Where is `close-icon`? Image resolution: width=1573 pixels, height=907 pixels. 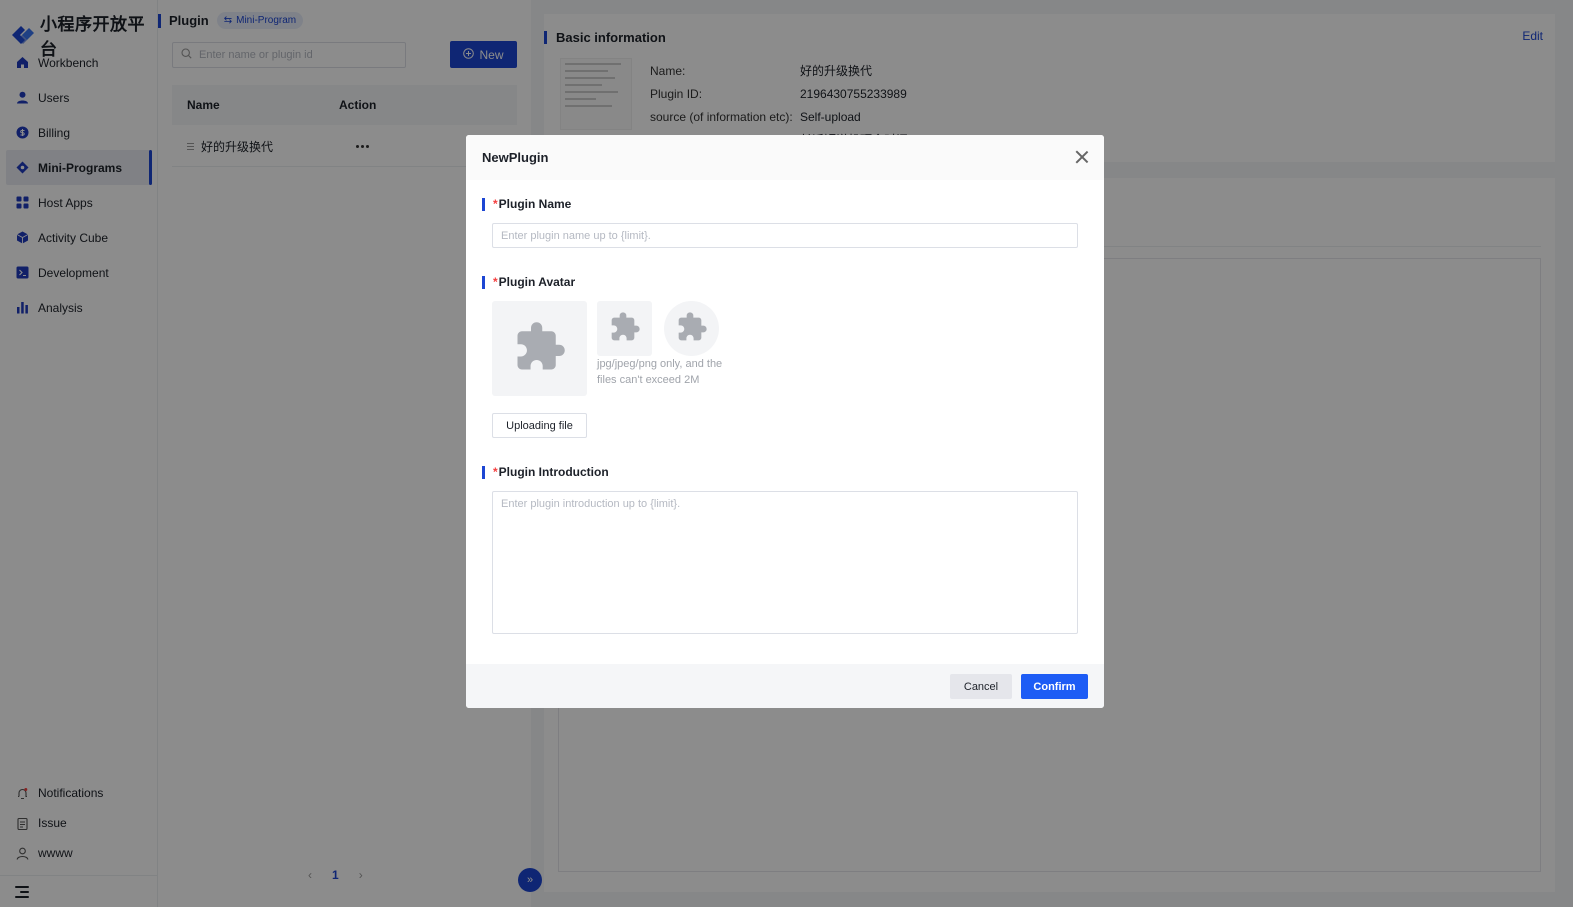 close-icon is located at coordinates (1081, 156).